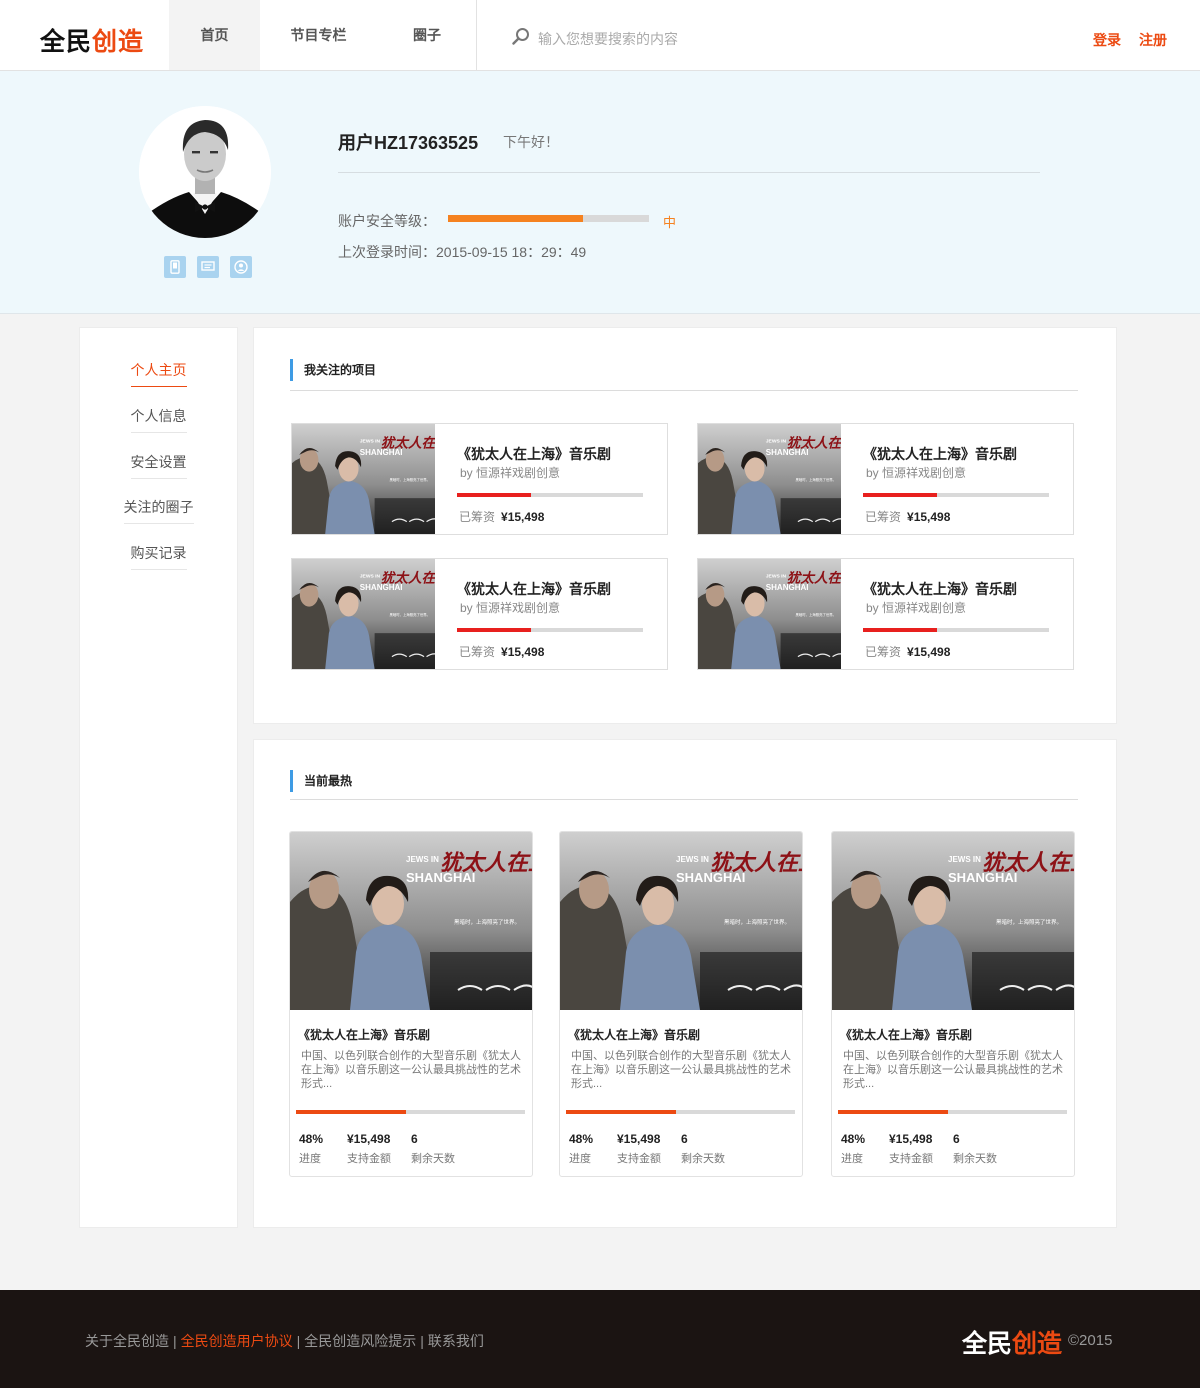  Describe the element at coordinates (158, 373) in the screenshot. I see `sidebar-item-homepage: 个人主页` at that location.